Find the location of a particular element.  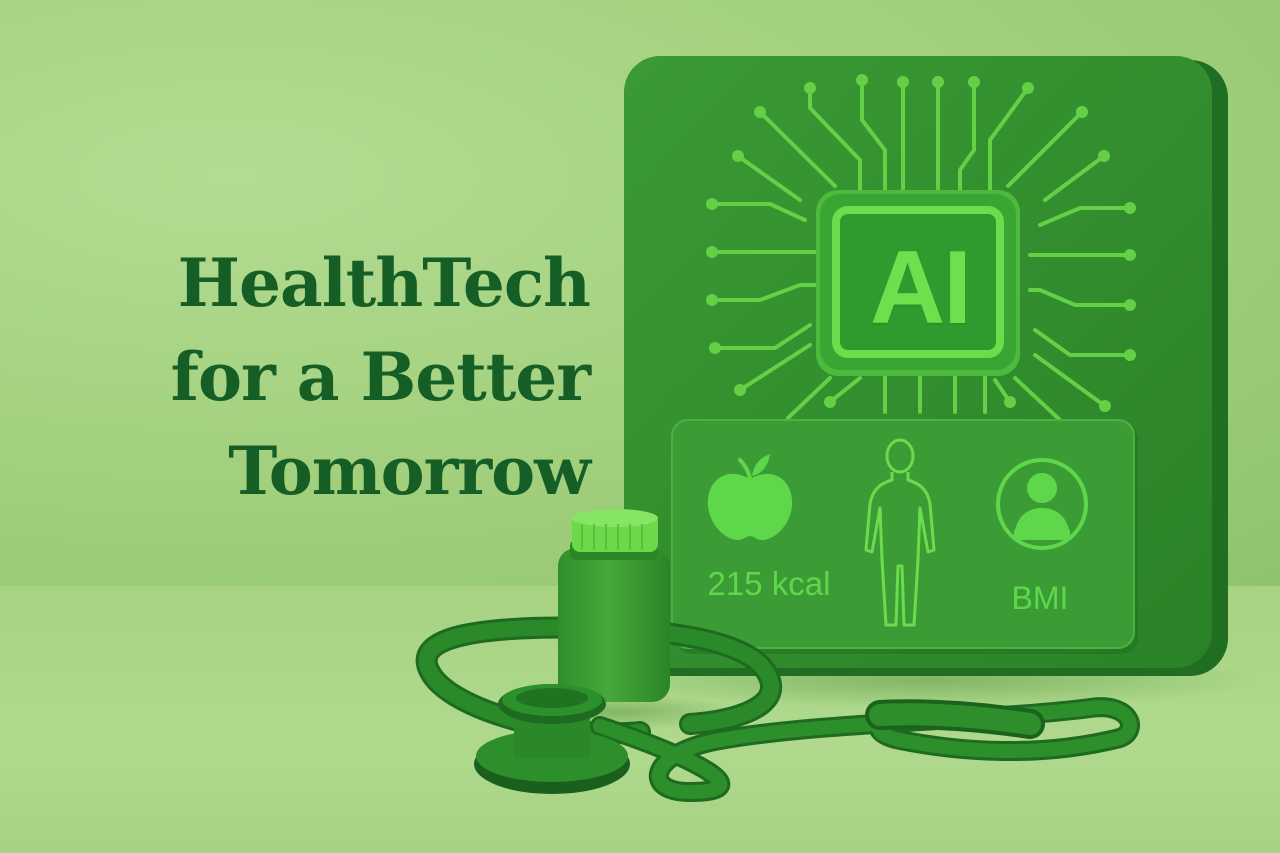

calorie-value: 215 kcal is located at coordinates (769, 583).